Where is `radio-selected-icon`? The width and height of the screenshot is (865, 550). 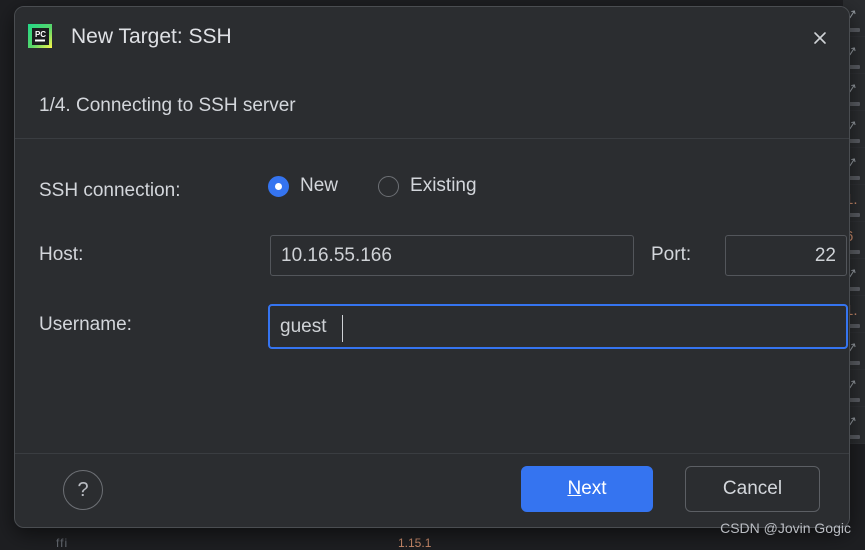
radio-selected-icon is located at coordinates (278, 186).